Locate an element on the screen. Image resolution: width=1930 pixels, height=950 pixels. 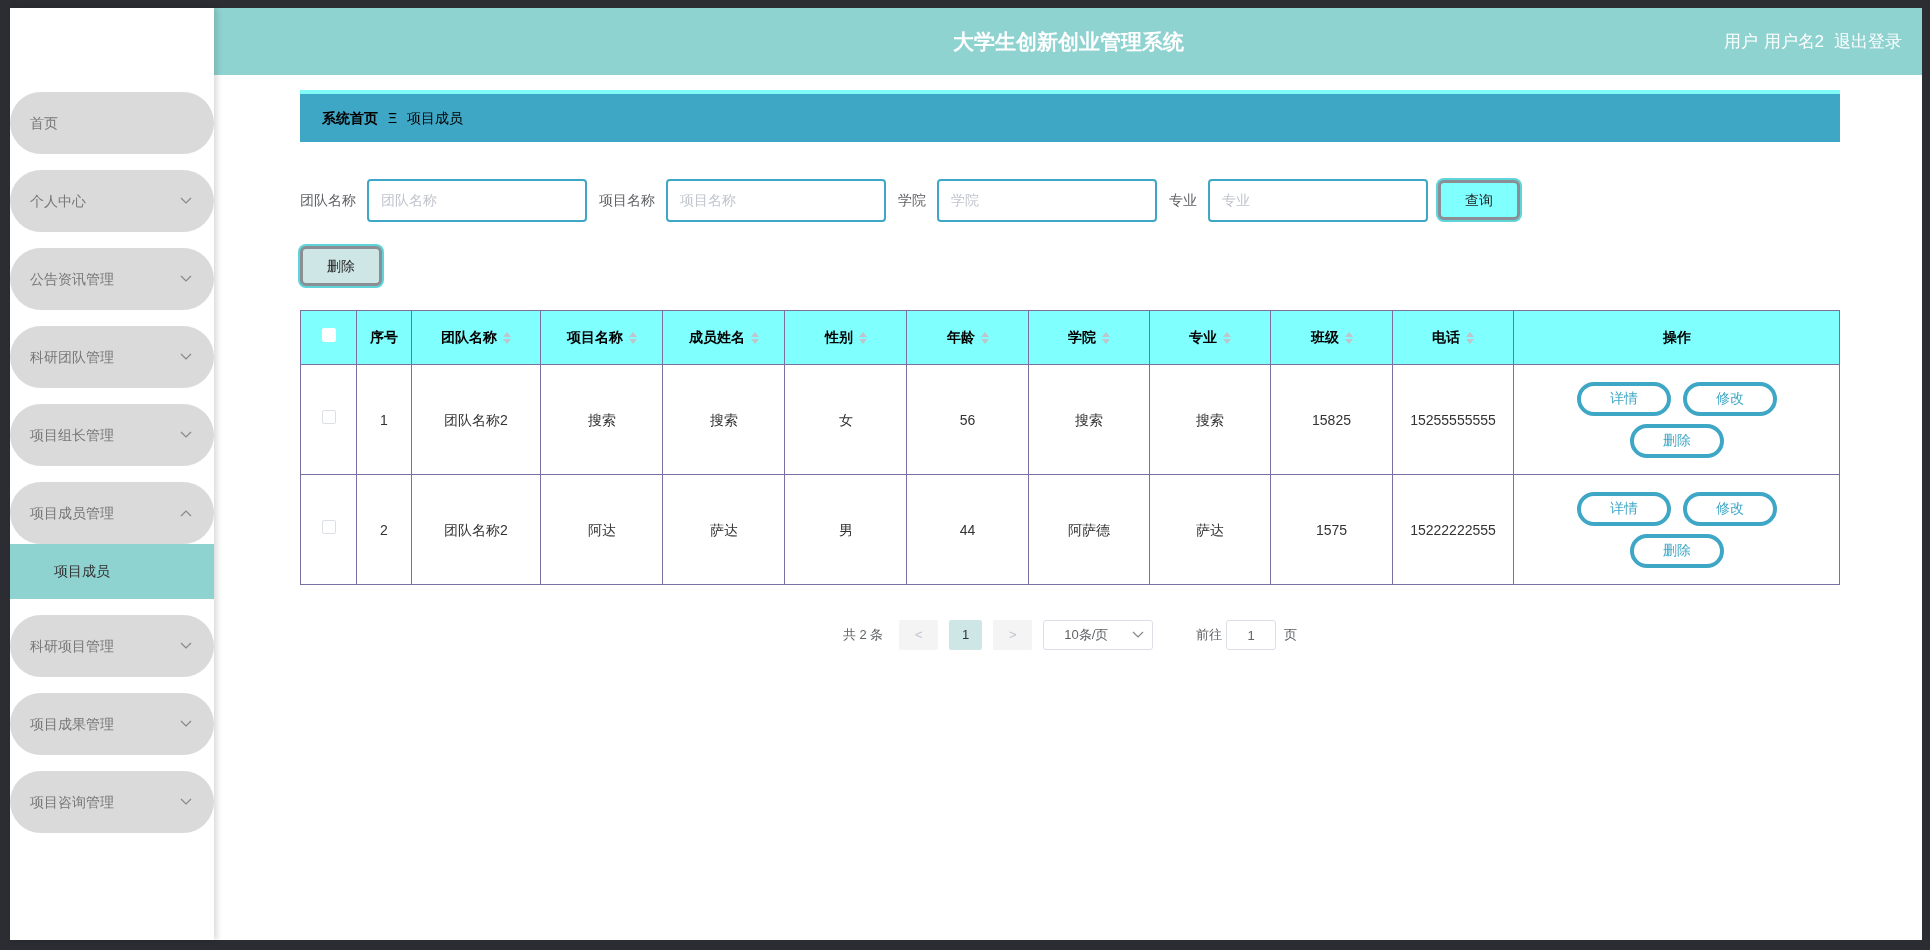
sidebar-submenu-item: 项目成员 is located at coordinates (112, 571).